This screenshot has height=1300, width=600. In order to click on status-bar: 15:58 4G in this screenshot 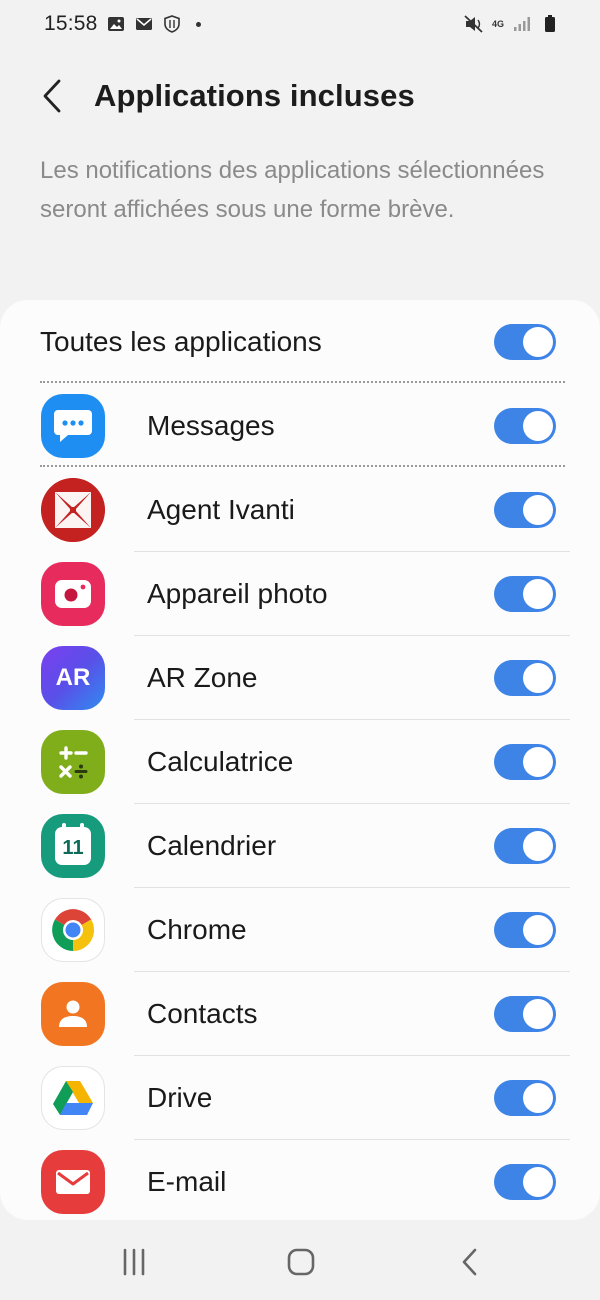, I will do `click(300, 24)`.